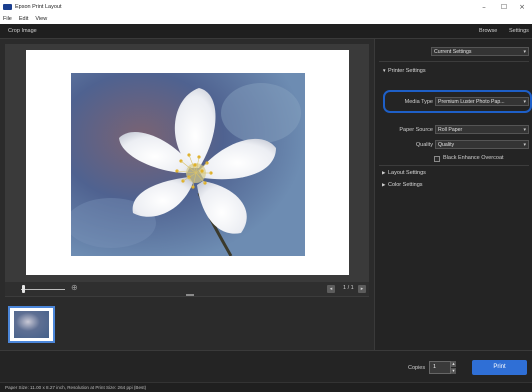  I want to click on color-settings-header: ▶ Color Settings, so click(402, 185).